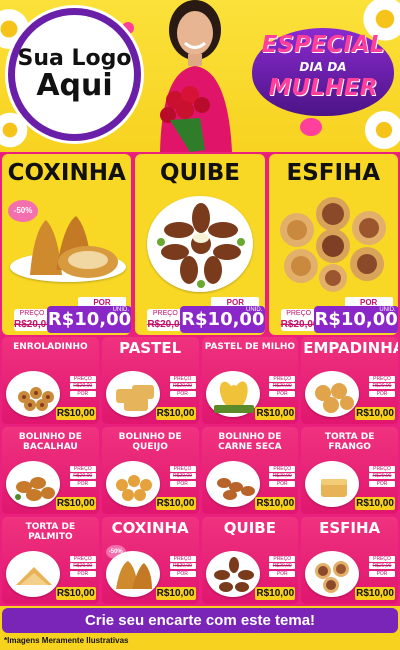 The width and height of the screenshot is (400, 650). Describe the element at coordinates (349, 442) in the screenshot. I see `product-name: TORTA DE FRANGO` at that location.